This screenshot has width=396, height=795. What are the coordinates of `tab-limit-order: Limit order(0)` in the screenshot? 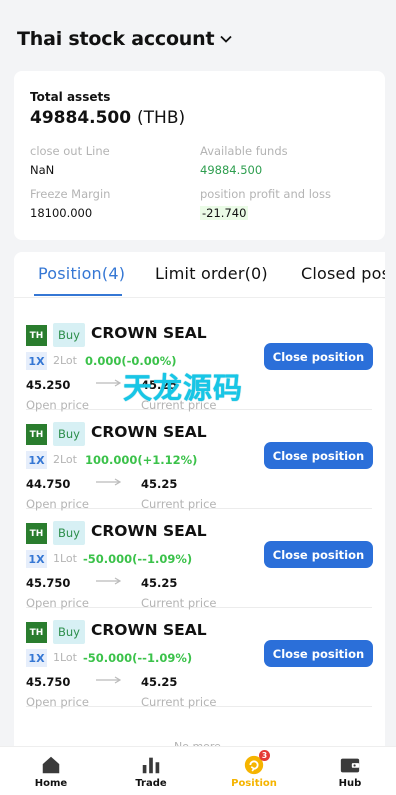 It's located at (211, 273).